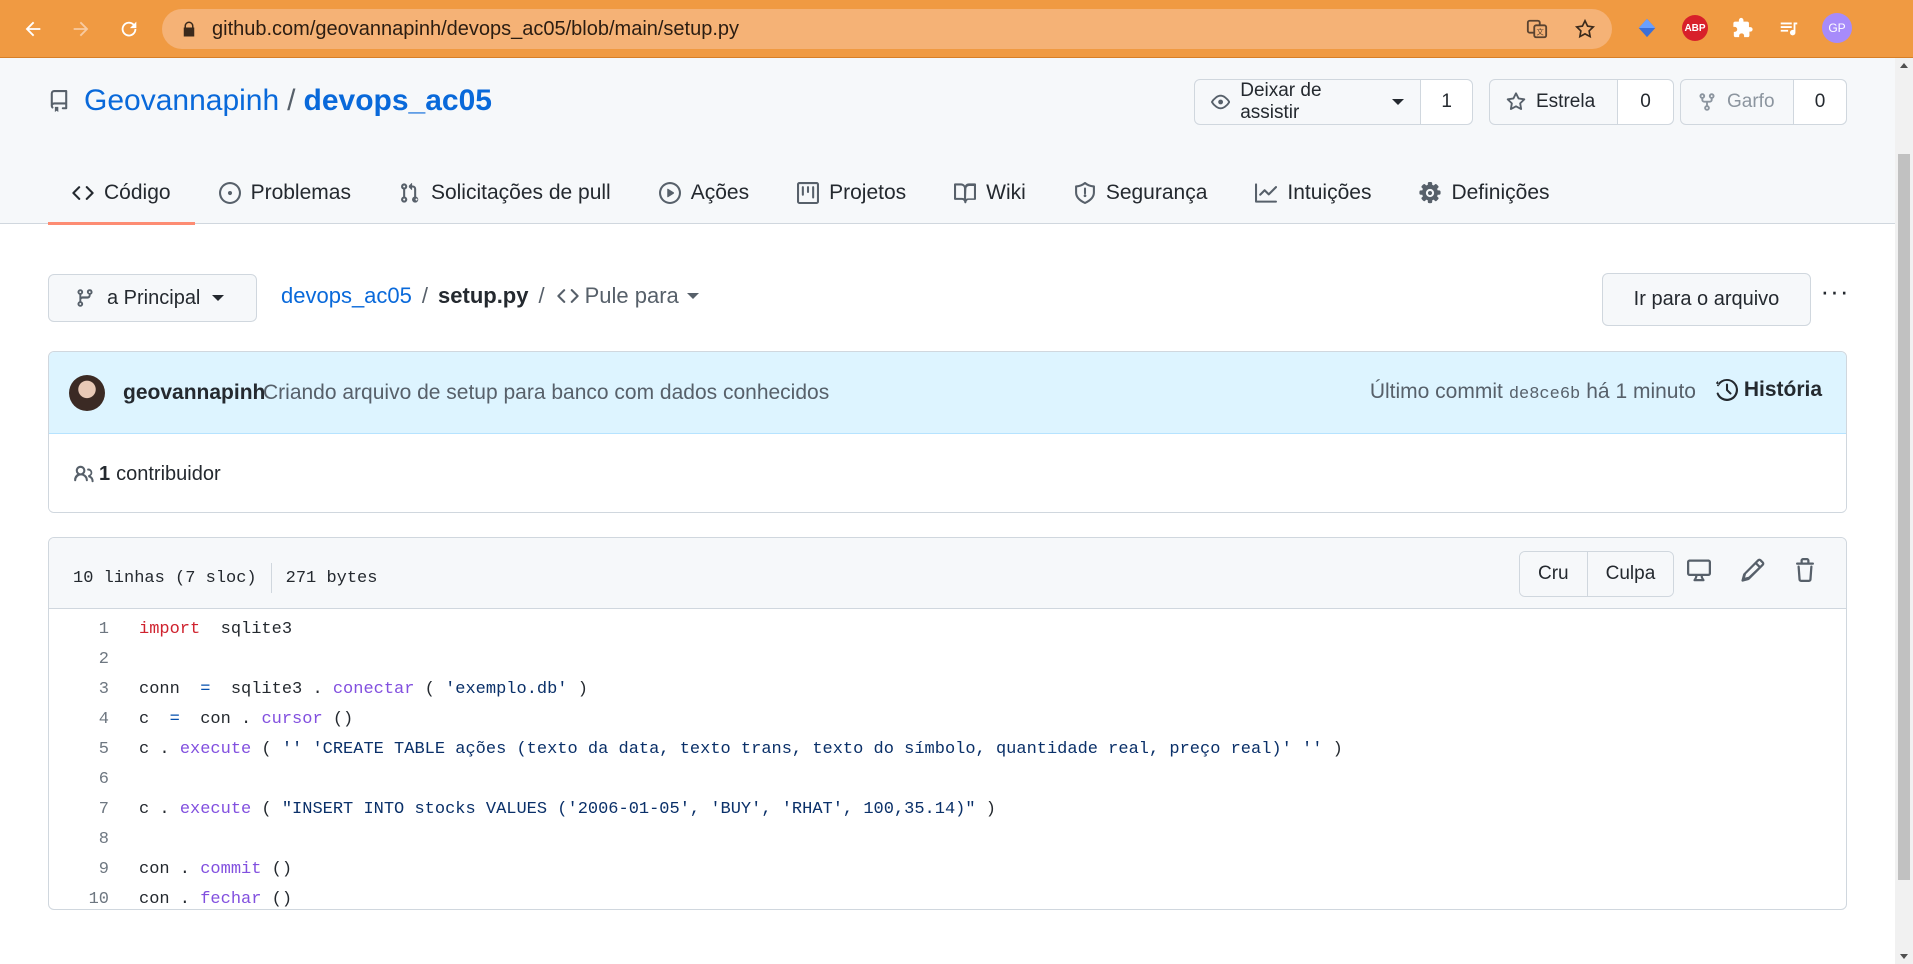  I want to click on line-number: 1, so click(79, 629).